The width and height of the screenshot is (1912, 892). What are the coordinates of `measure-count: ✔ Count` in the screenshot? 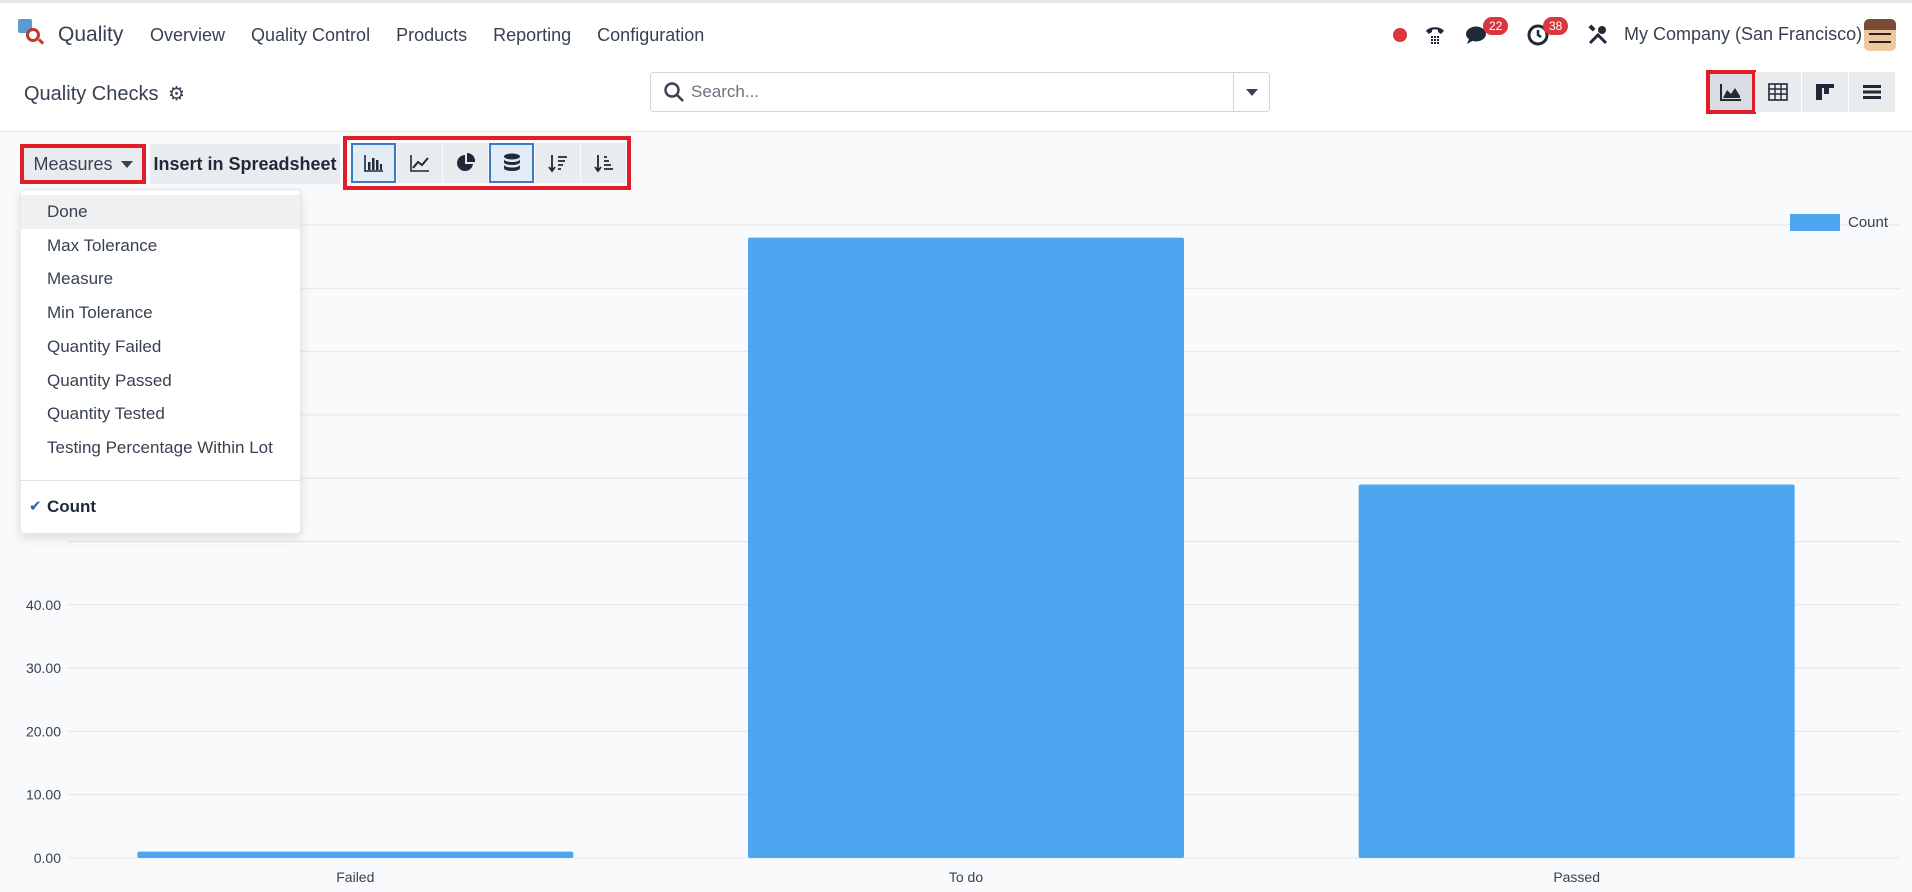 It's located at (160, 507).